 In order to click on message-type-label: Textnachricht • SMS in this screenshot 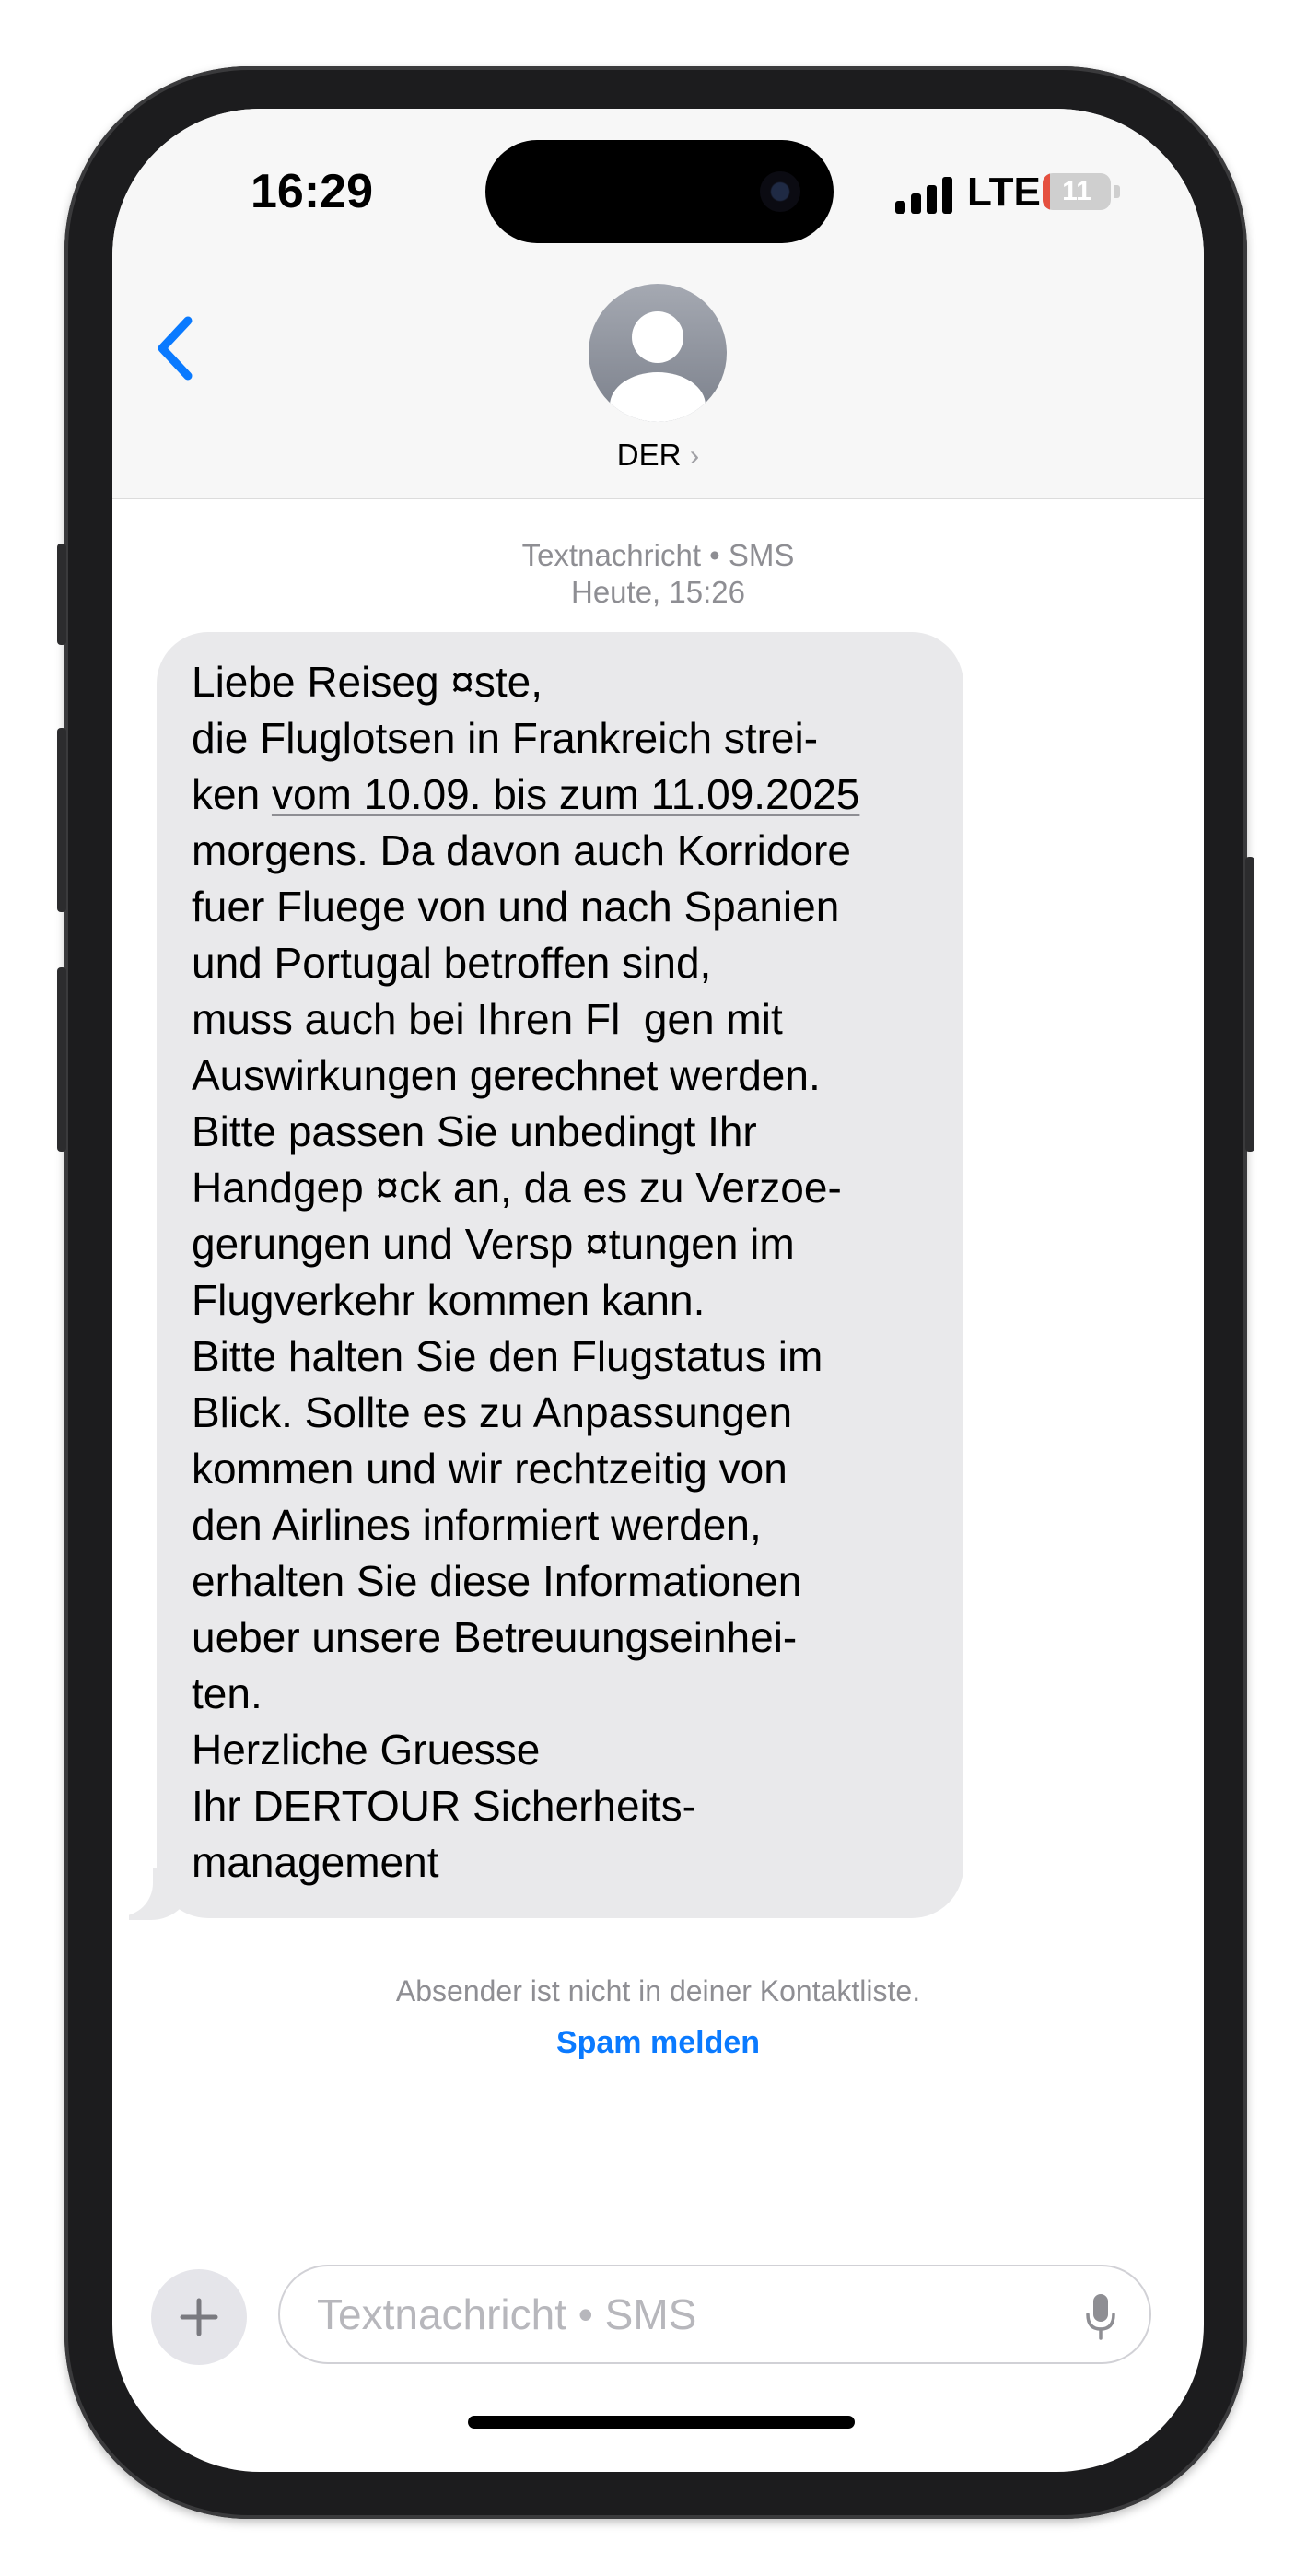, I will do `click(658, 555)`.